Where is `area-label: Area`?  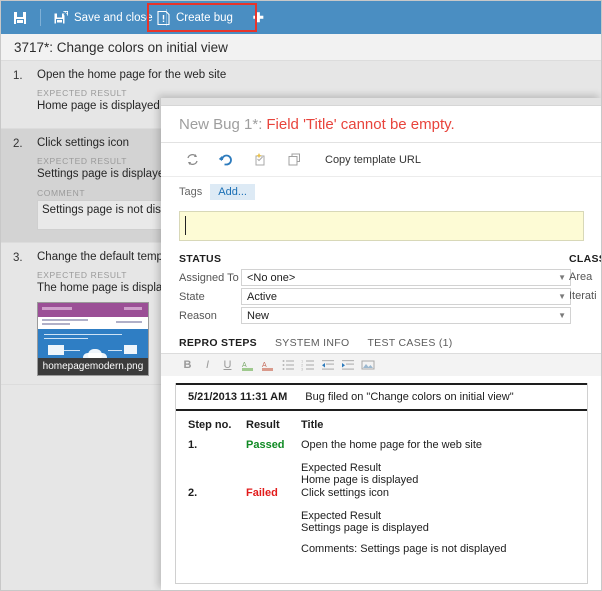
area-label: Area is located at coordinates (581, 277).